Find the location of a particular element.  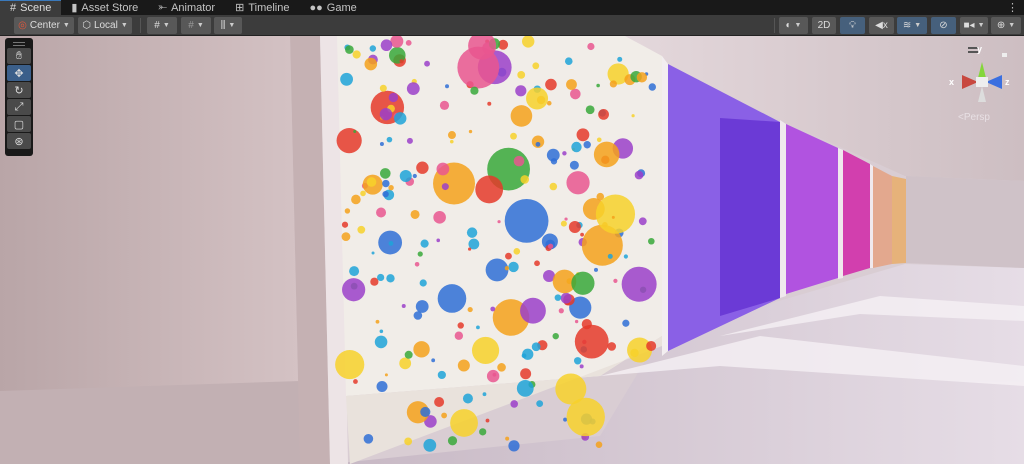

move-tool-button: ✥ is located at coordinates (19, 73).